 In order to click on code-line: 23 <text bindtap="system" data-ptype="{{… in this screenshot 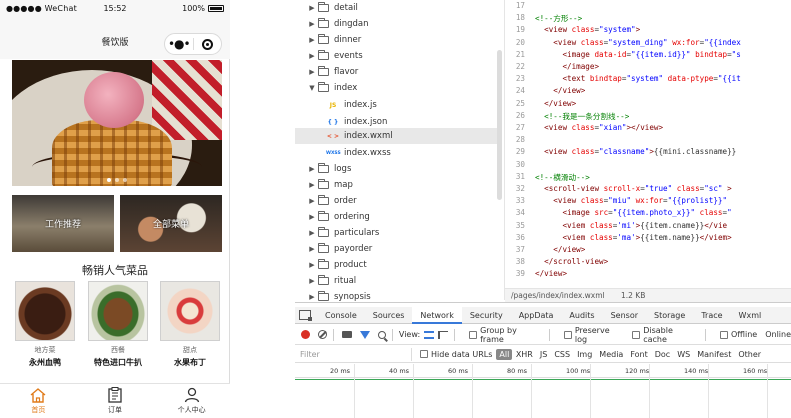, I will do `click(623, 80)`.